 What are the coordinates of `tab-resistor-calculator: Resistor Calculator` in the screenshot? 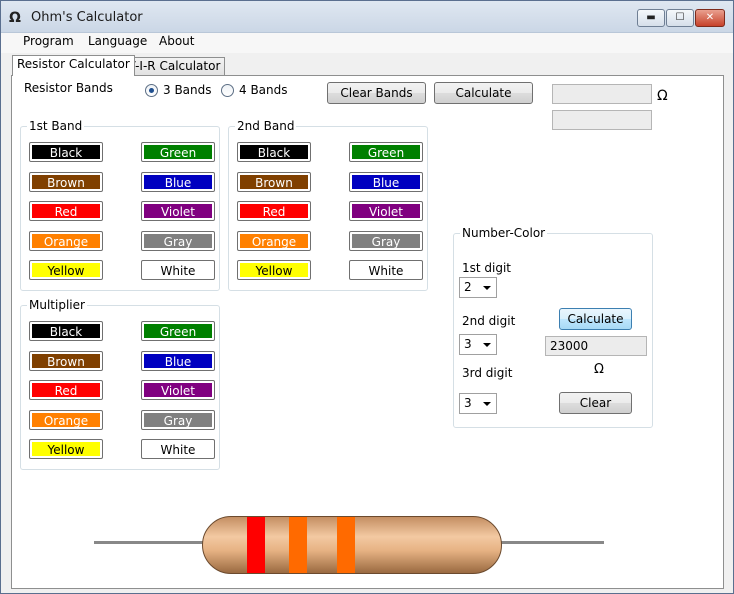 It's located at (73, 65).